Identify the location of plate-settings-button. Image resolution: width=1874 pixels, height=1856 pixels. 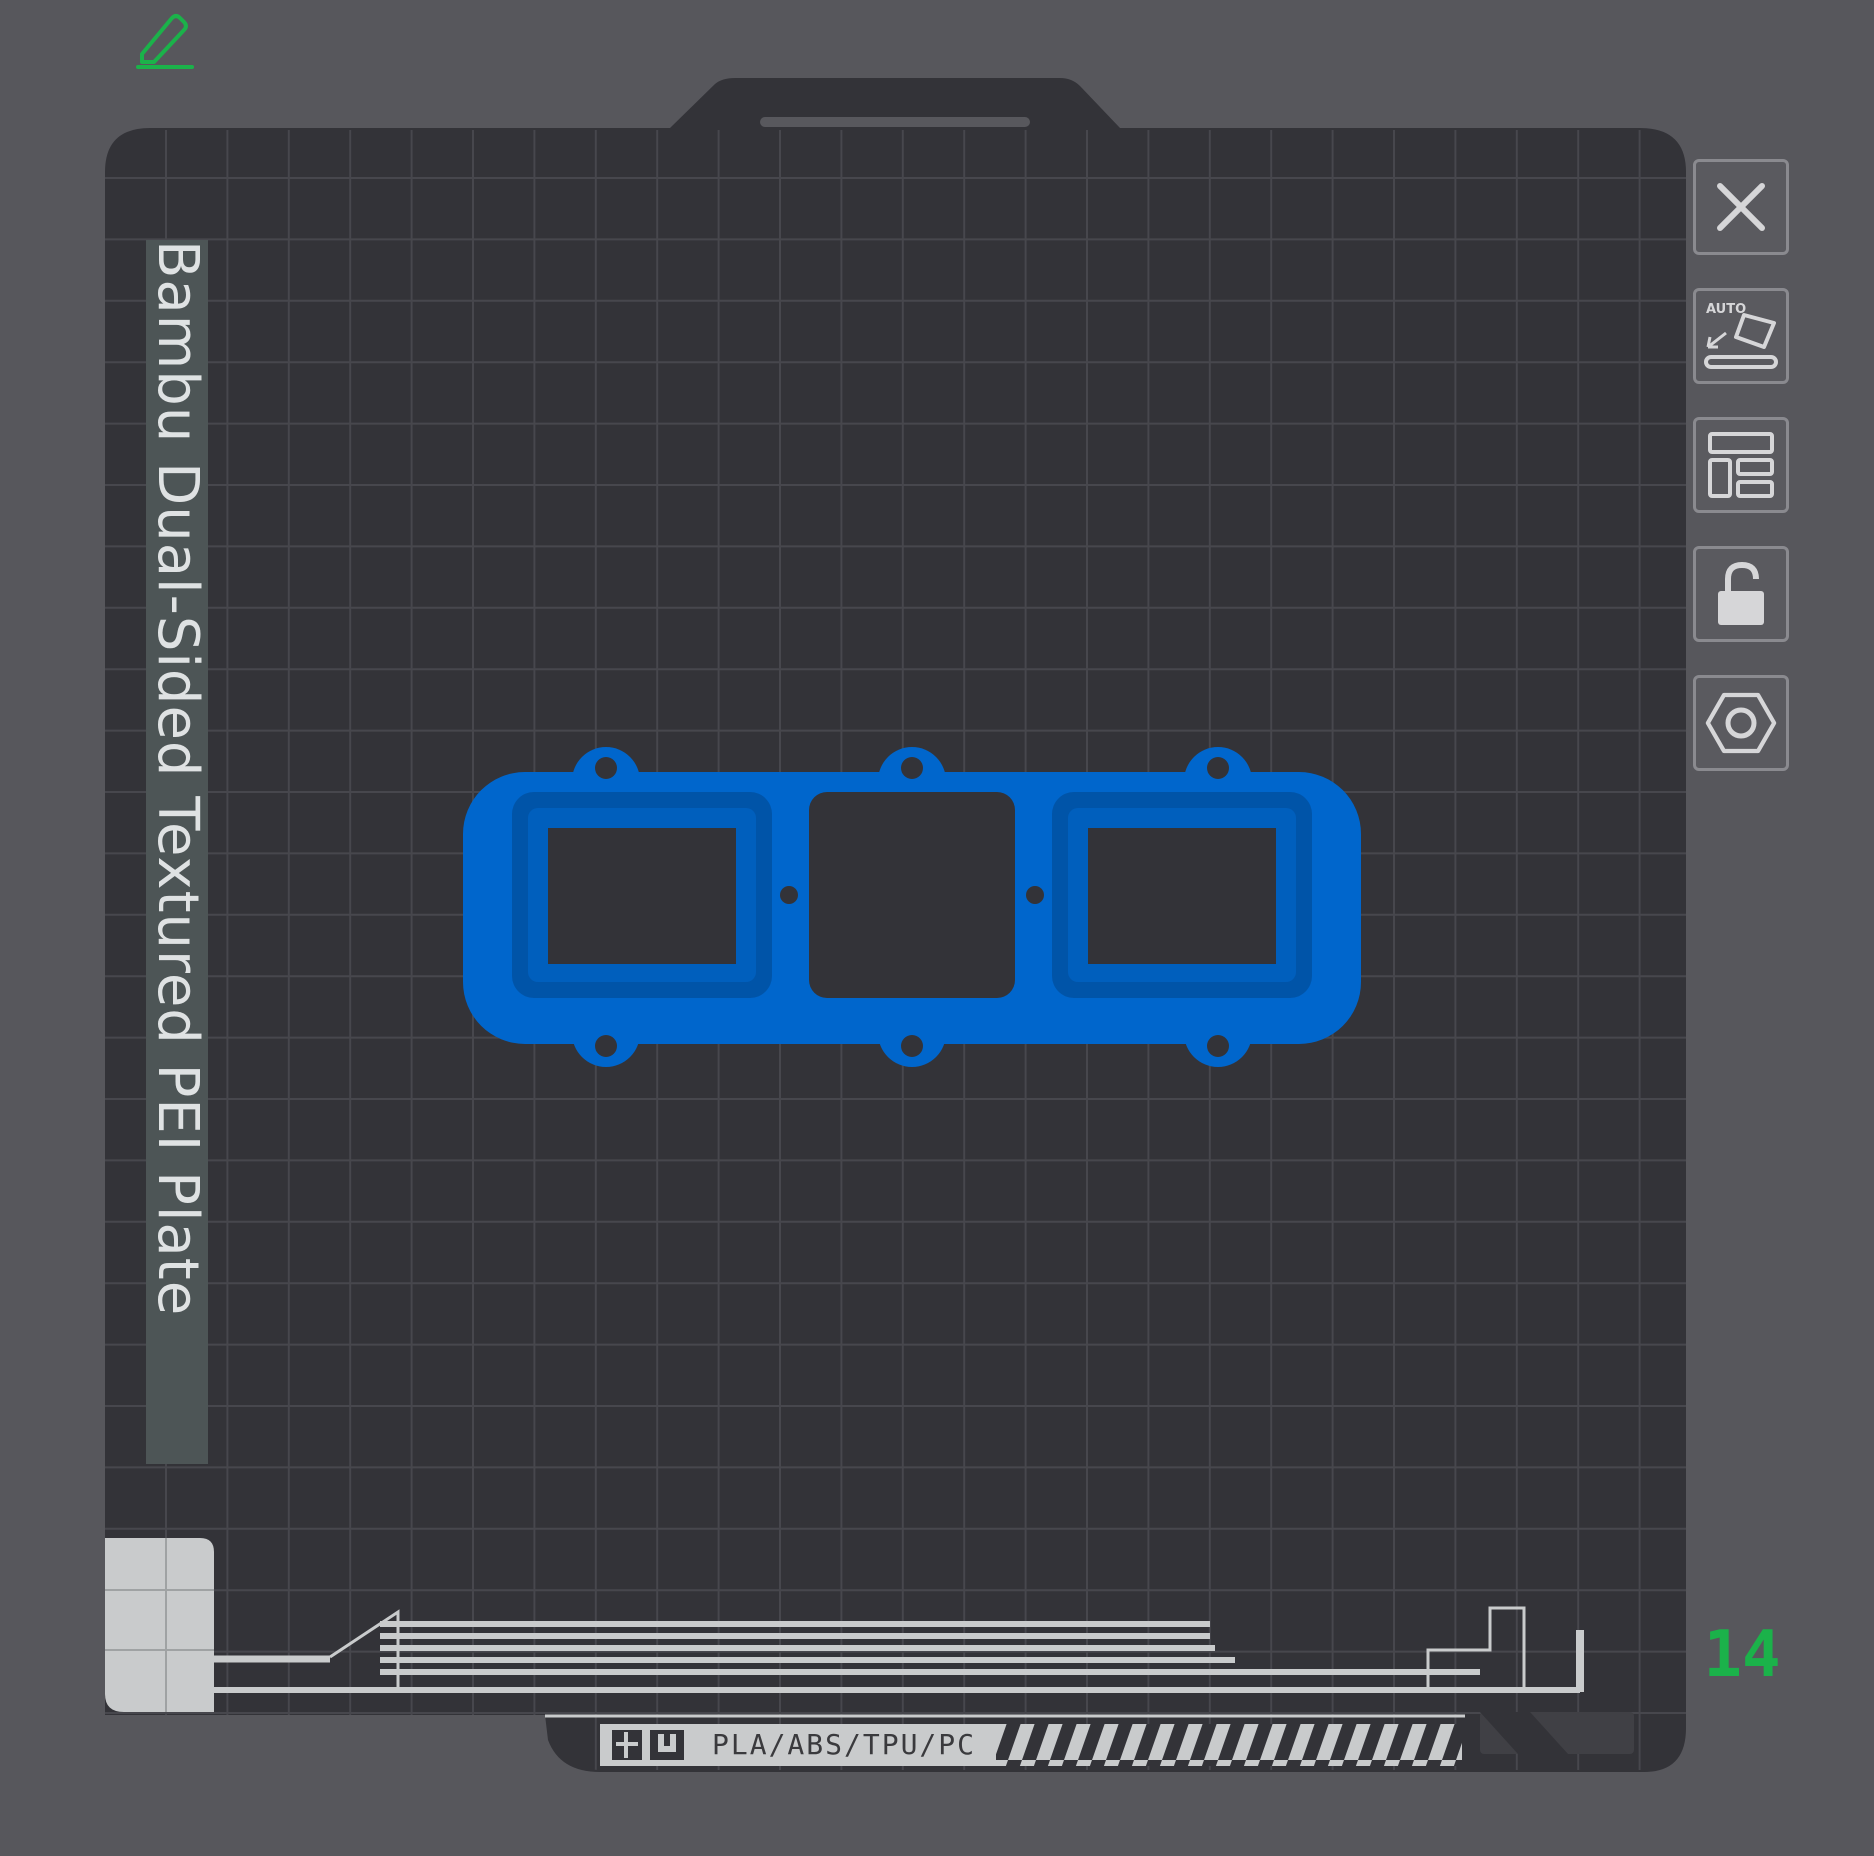
(1741, 723).